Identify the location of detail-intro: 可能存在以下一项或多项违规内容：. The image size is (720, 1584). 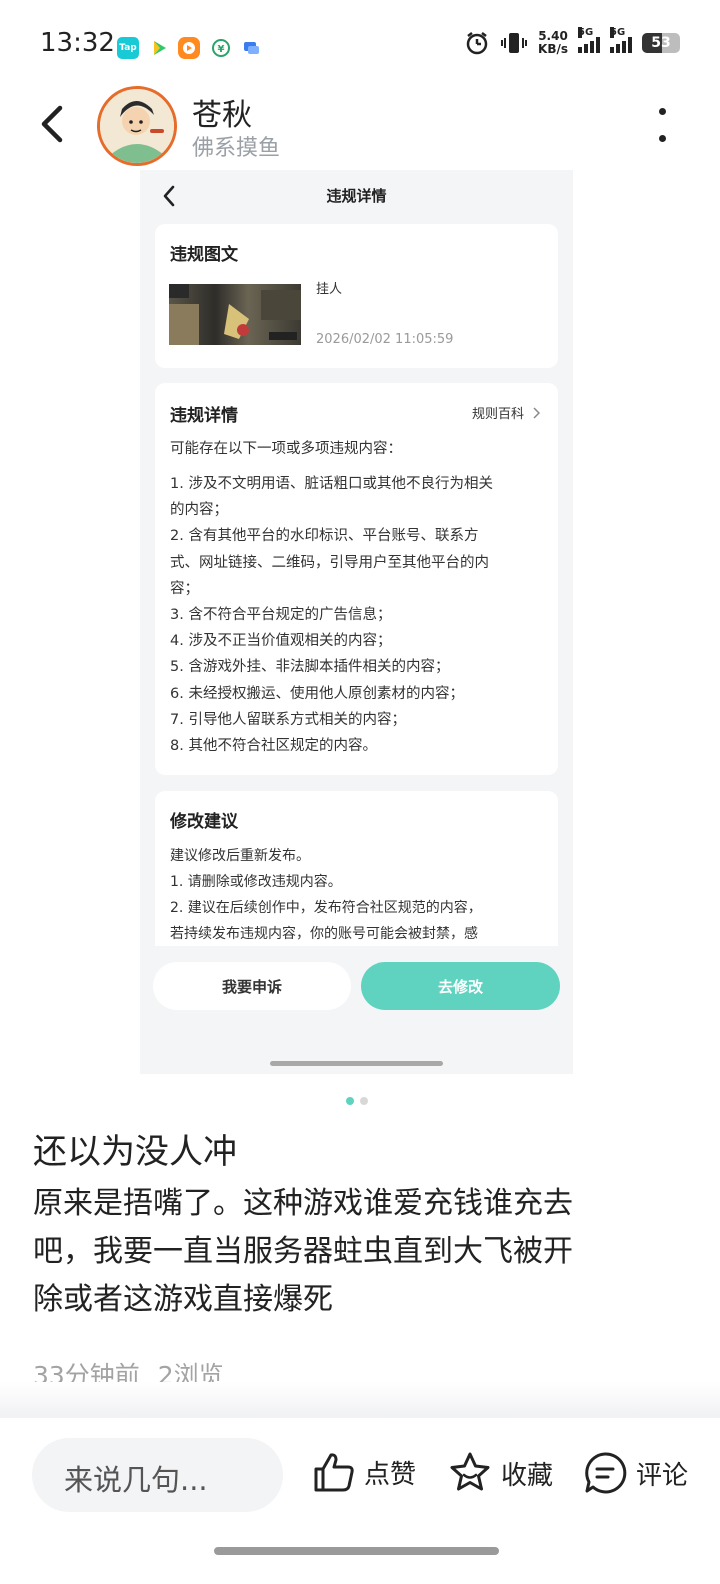
(286, 449).